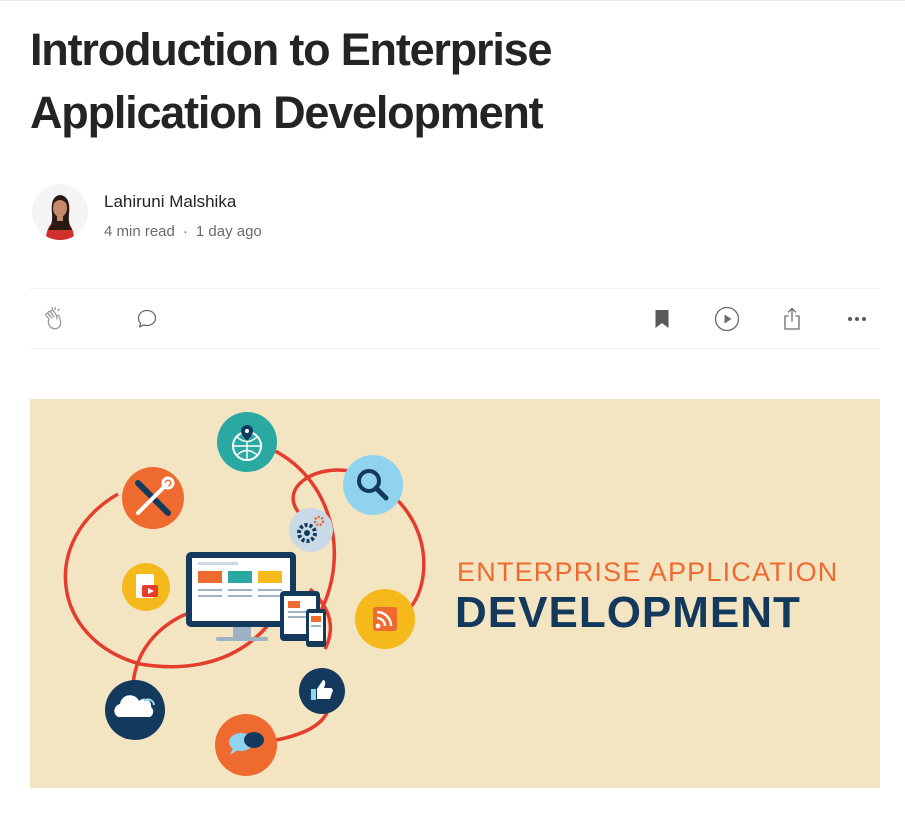 This screenshot has height=831, width=905. I want to click on more-button, so click(857, 319).